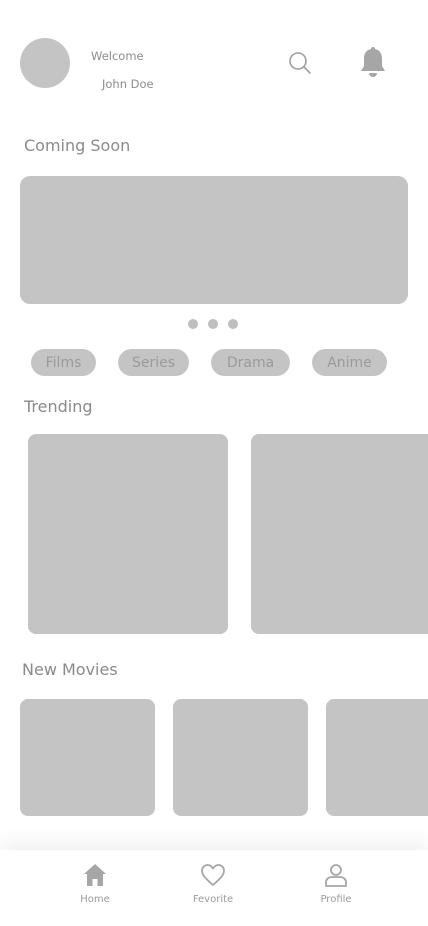 The width and height of the screenshot is (428, 926). Describe the element at coordinates (63, 362) in the screenshot. I see `category-chip-films: Films` at that location.